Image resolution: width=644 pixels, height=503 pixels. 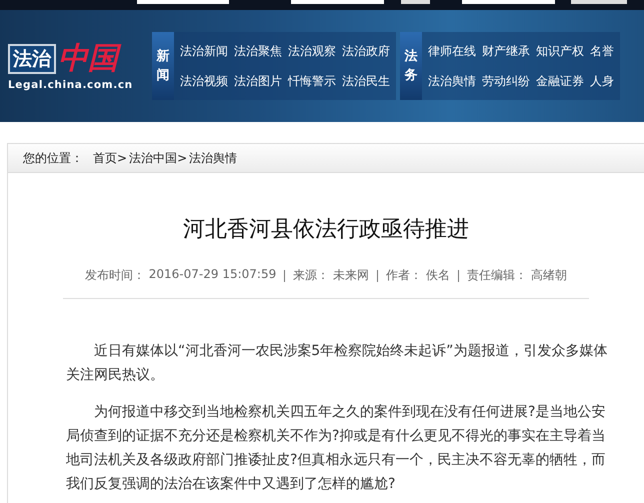 I want to click on nav-section-tab: 法务, so click(x=411, y=66).